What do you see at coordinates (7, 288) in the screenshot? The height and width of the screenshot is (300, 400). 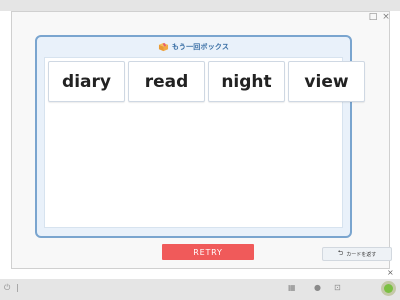 I see `power-icon: ⏻` at bounding box center [7, 288].